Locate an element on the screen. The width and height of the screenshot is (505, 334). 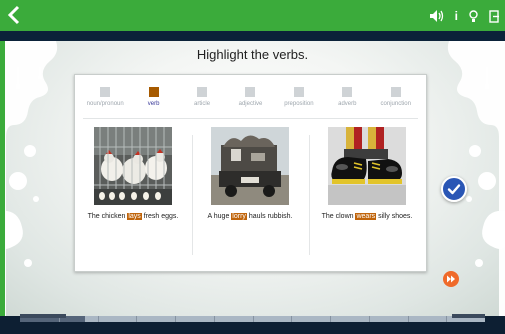
left-edge-strip is located at coordinates (2, 178).